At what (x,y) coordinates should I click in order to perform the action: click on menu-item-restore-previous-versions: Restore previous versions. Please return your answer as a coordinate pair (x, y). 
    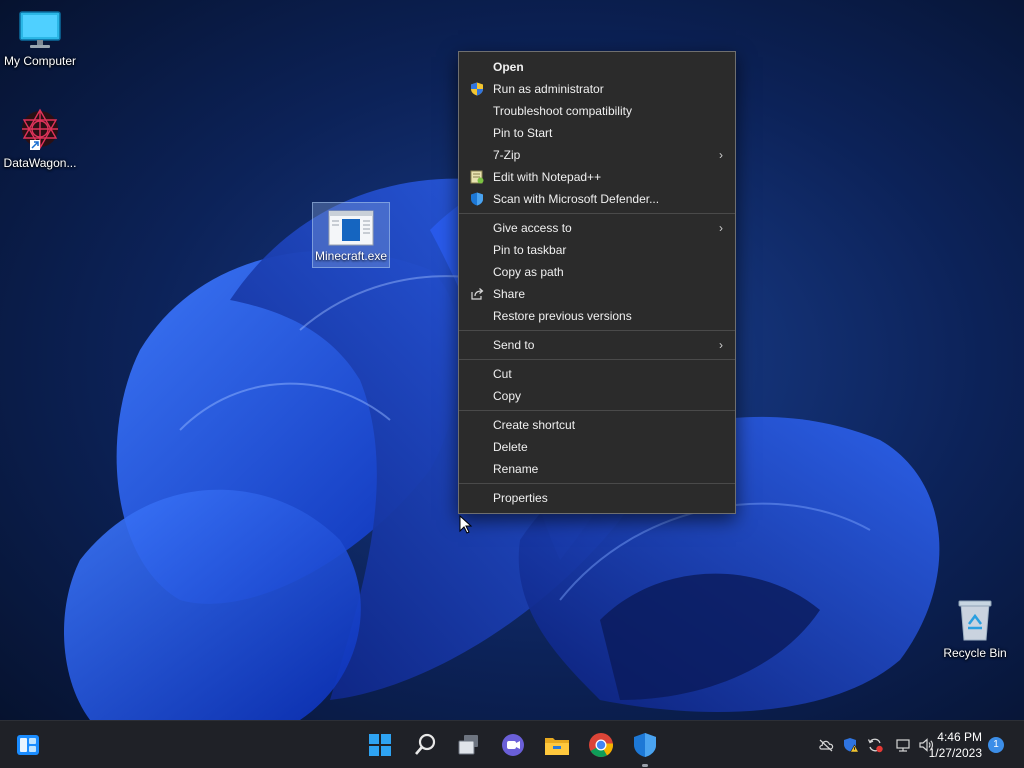
    Looking at the image, I should click on (597, 316).